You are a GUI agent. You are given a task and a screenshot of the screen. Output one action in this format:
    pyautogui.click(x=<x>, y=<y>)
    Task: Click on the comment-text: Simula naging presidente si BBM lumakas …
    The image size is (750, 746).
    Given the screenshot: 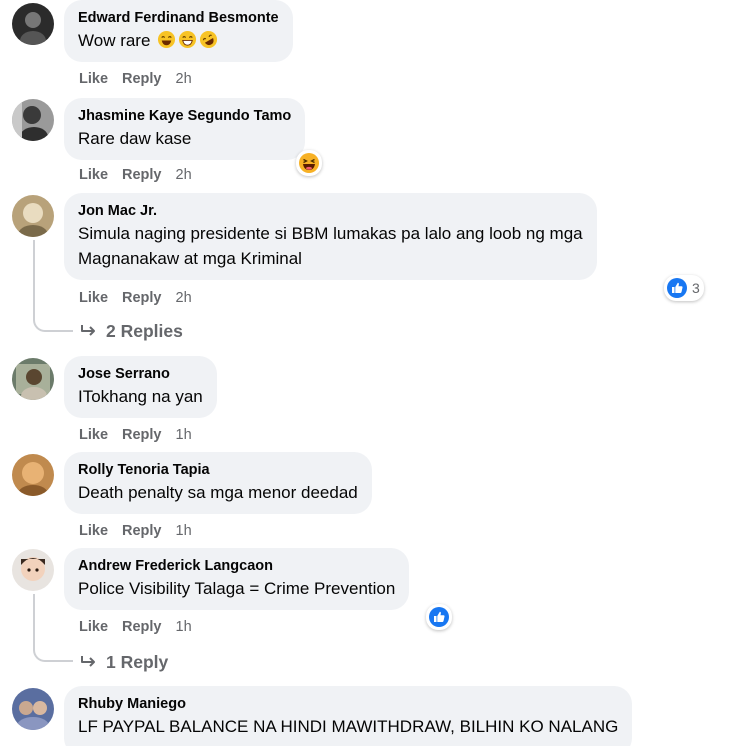 What is the action you would take?
    pyautogui.click(x=330, y=233)
    